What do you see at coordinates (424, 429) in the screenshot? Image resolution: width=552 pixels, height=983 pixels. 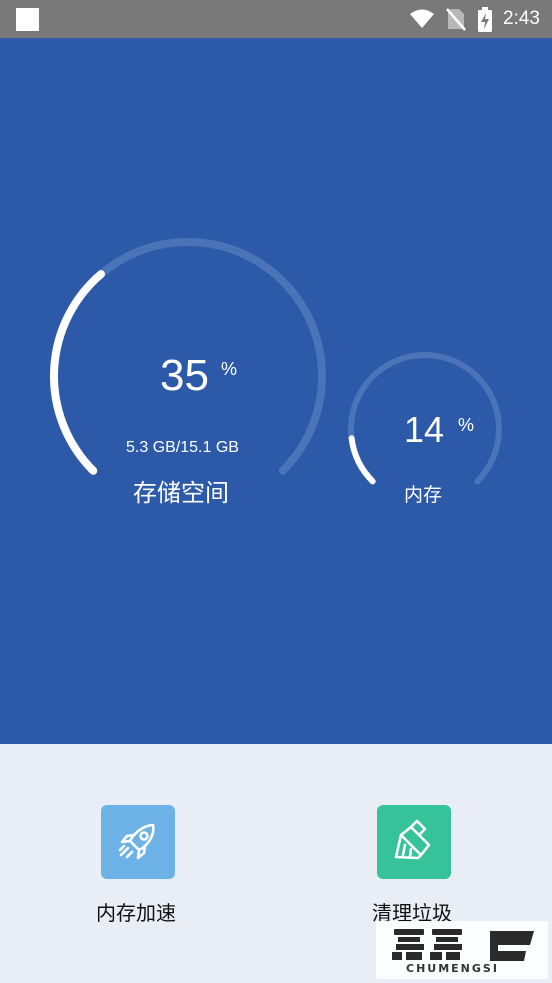 I see `memory-percent-value: 14` at bounding box center [424, 429].